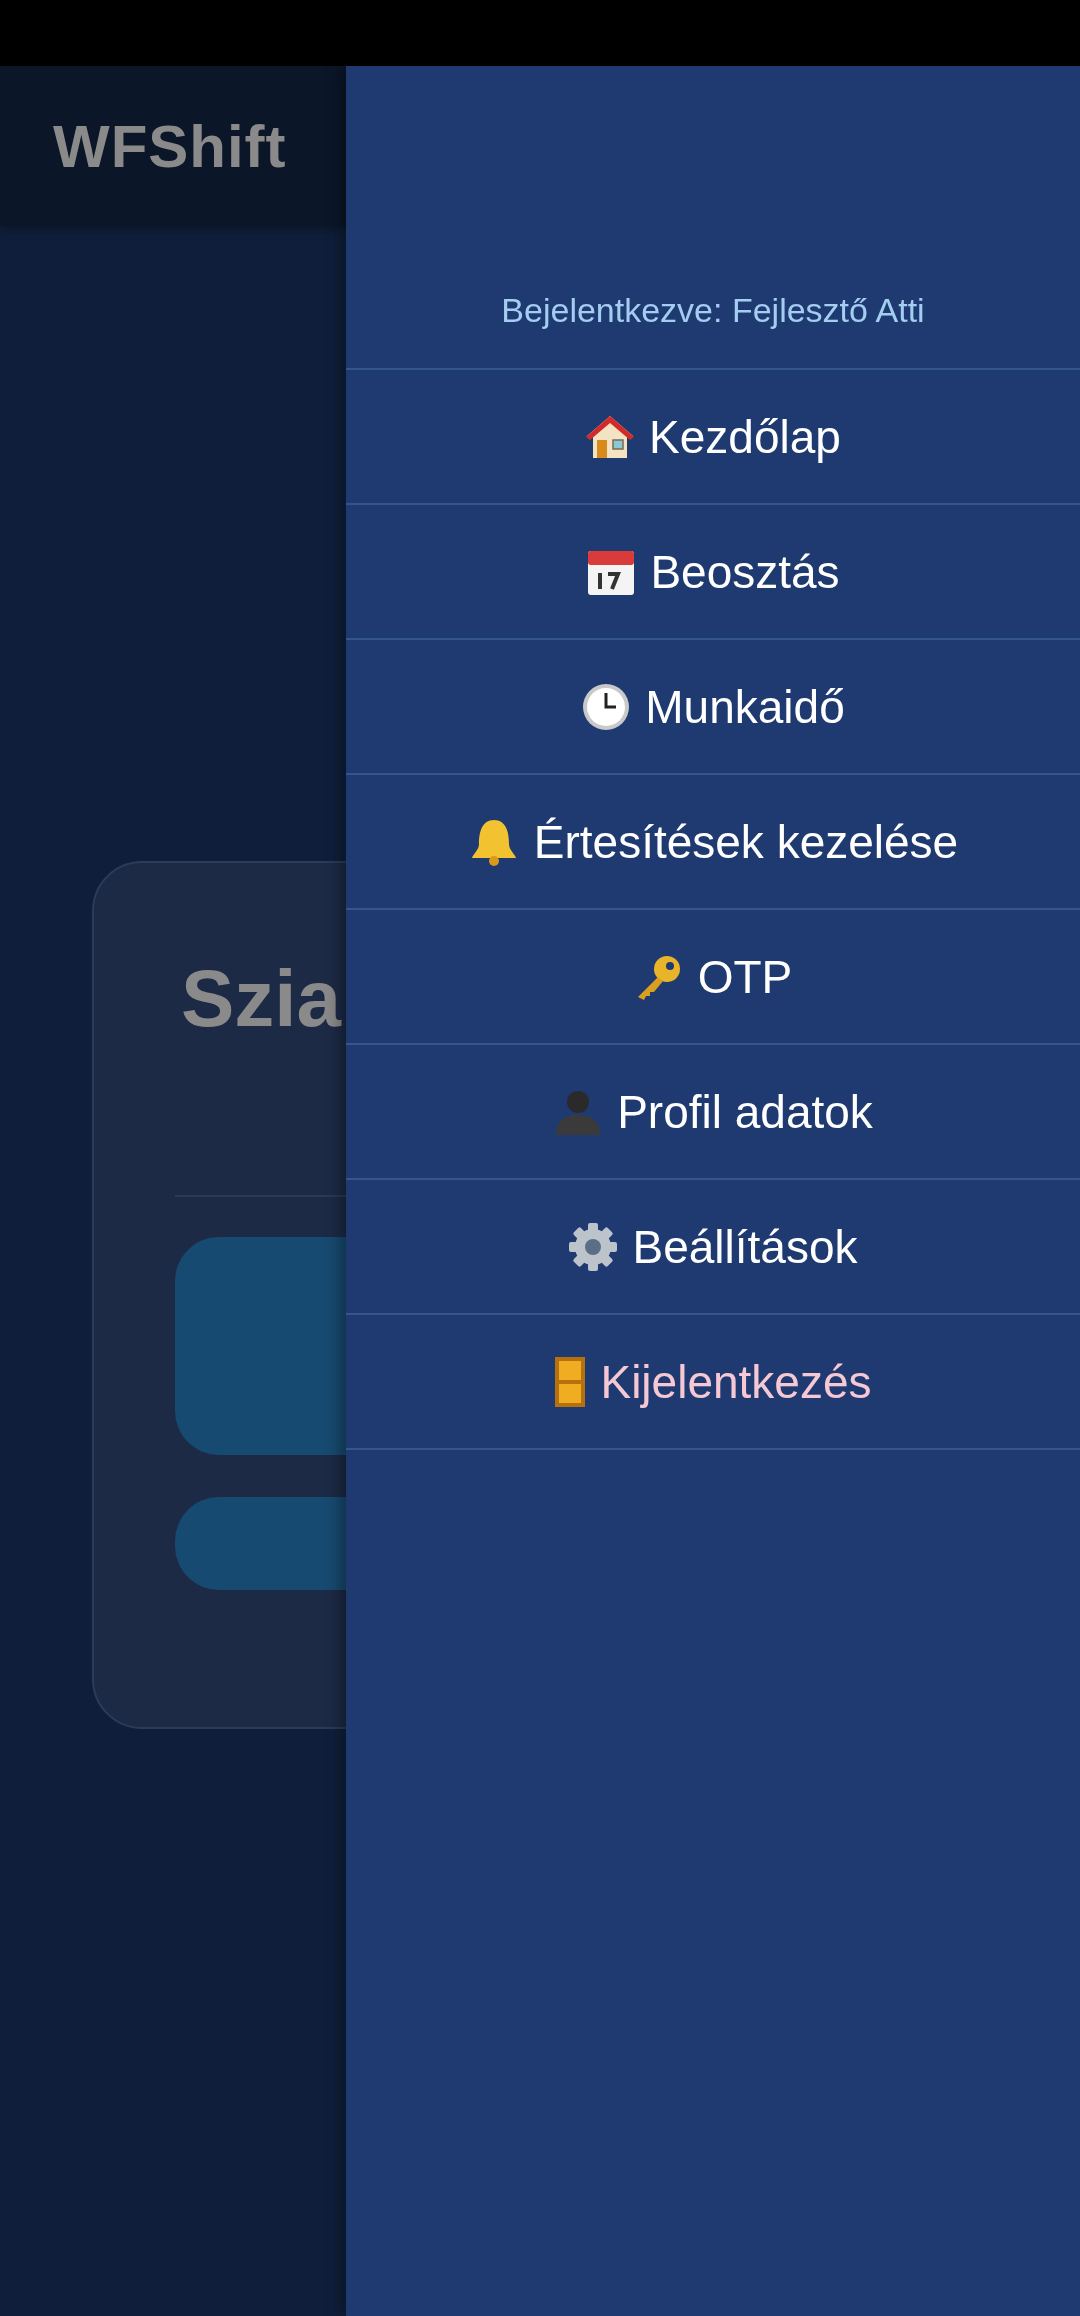 The image size is (1080, 2316). Describe the element at coordinates (170, 146) in the screenshot. I see `app-title: WFShift` at that location.